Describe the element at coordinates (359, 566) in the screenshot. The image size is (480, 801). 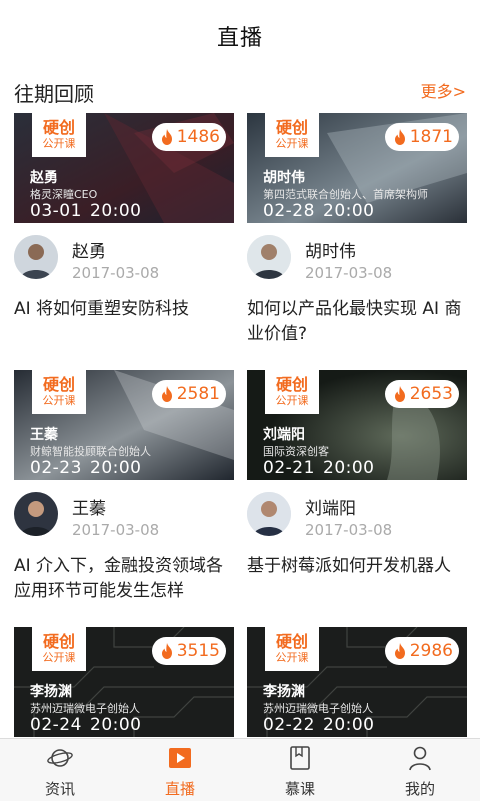
I see `course-title: 基于树莓派如何开发机器人` at that location.